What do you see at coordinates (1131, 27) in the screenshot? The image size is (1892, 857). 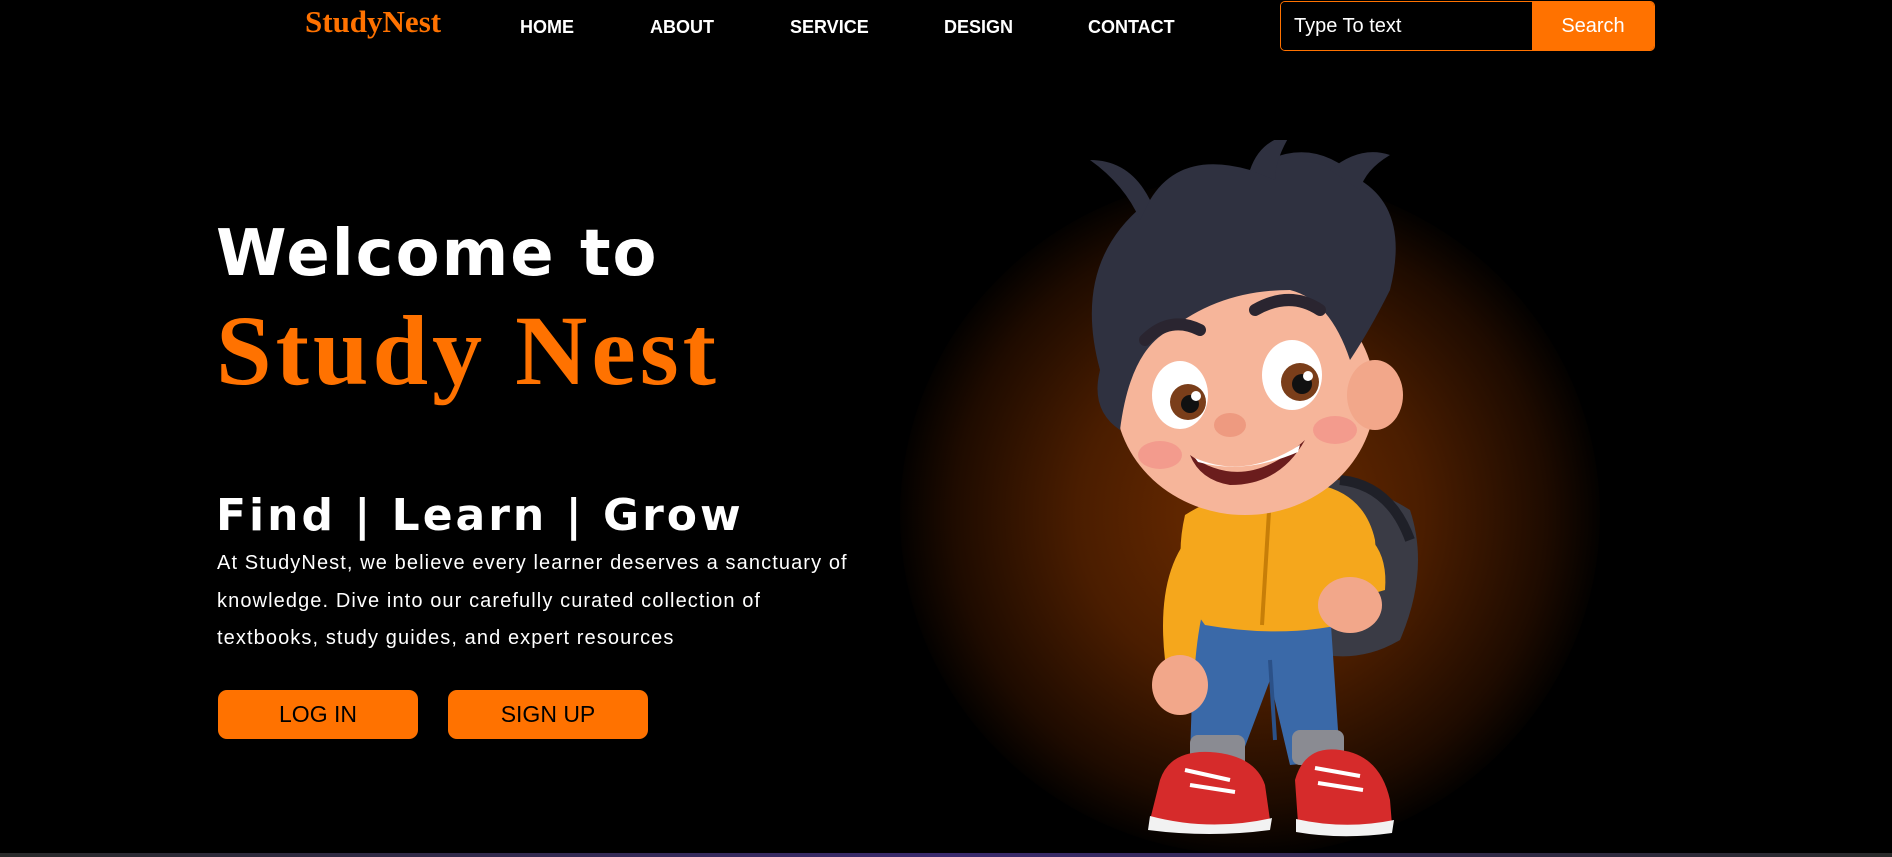 I see `nav-contact: CONTACT` at bounding box center [1131, 27].